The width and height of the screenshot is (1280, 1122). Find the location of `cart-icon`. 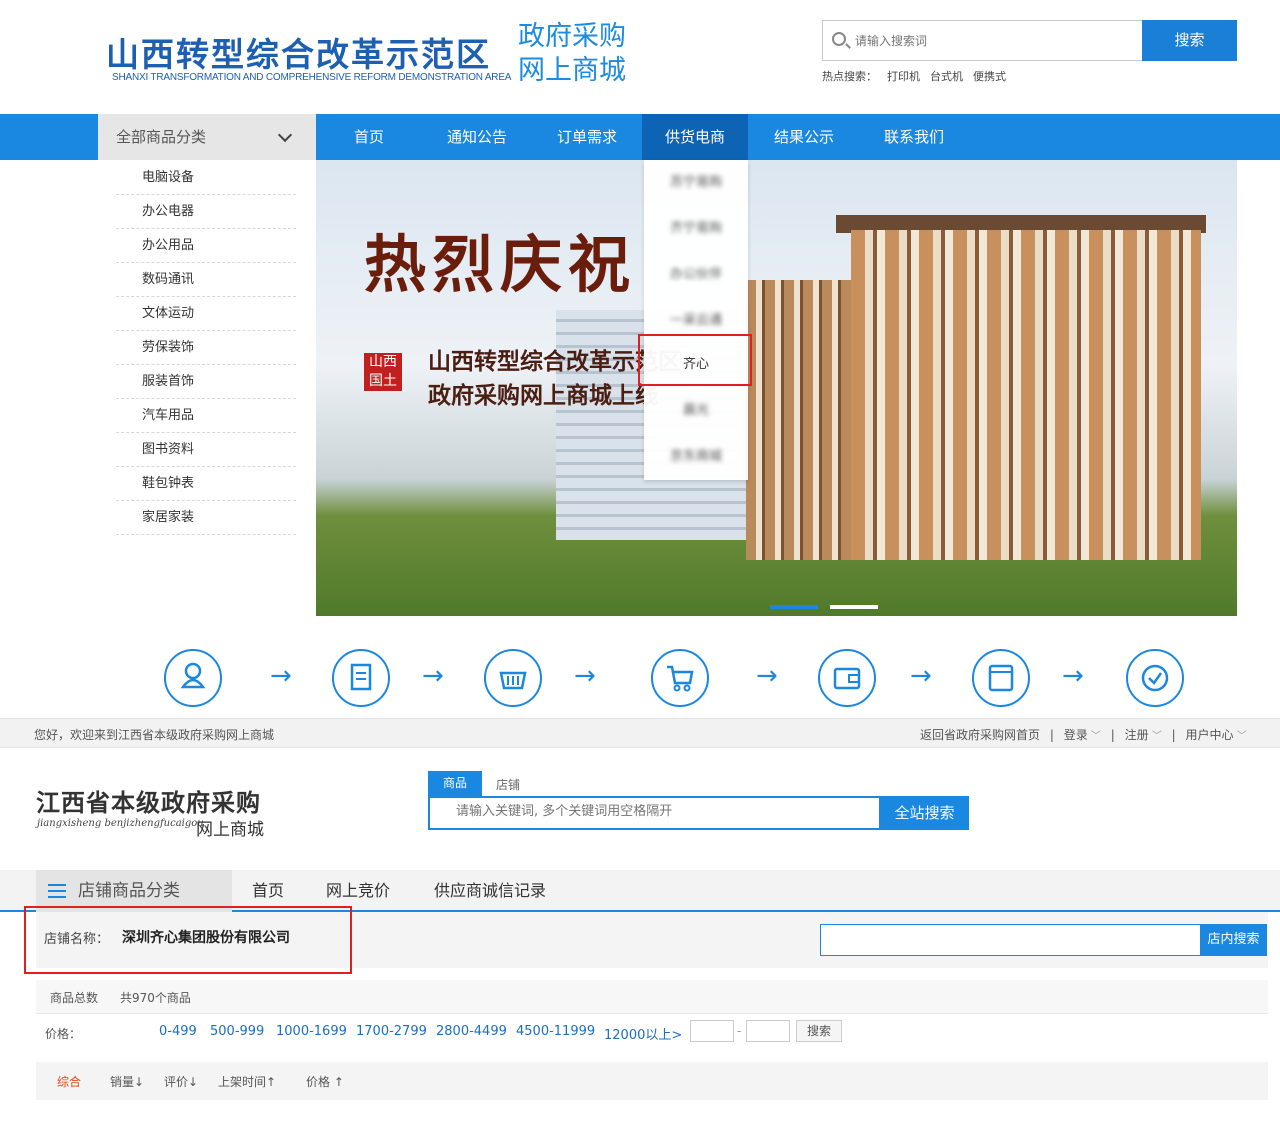

cart-icon is located at coordinates (680, 678).